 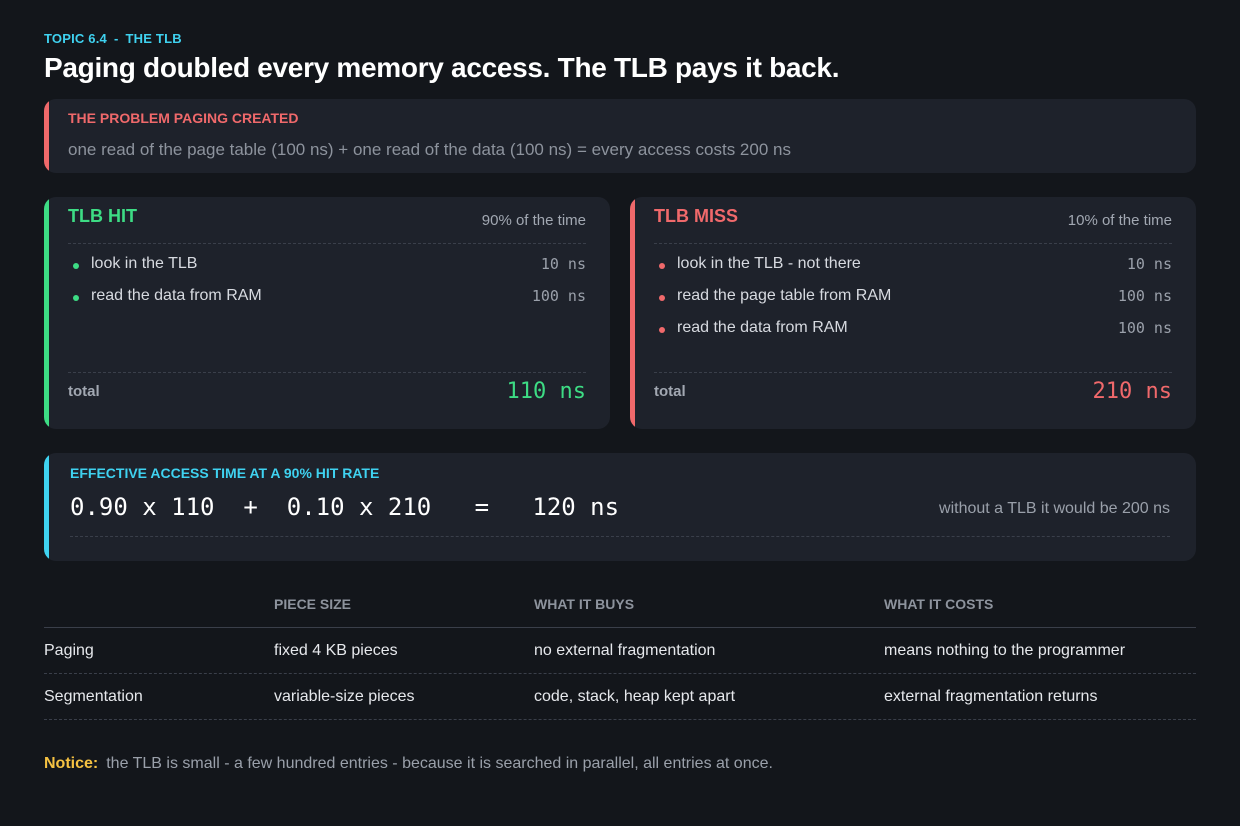 I want to click on table-cell: Paging, so click(x=69, y=650).